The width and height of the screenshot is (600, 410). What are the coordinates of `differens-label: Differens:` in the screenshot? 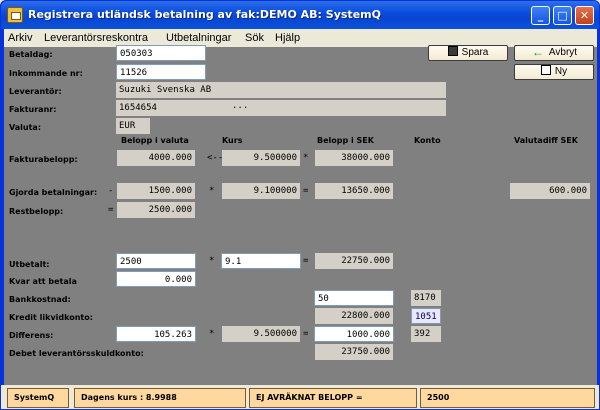 It's located at (31, 335).